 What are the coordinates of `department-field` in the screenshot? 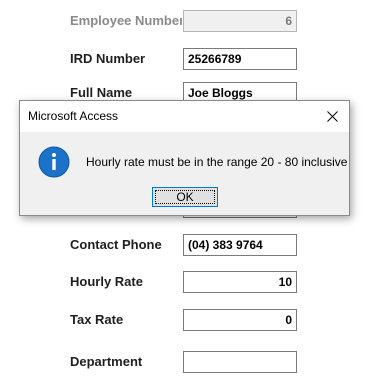 It's located at (240, 362).